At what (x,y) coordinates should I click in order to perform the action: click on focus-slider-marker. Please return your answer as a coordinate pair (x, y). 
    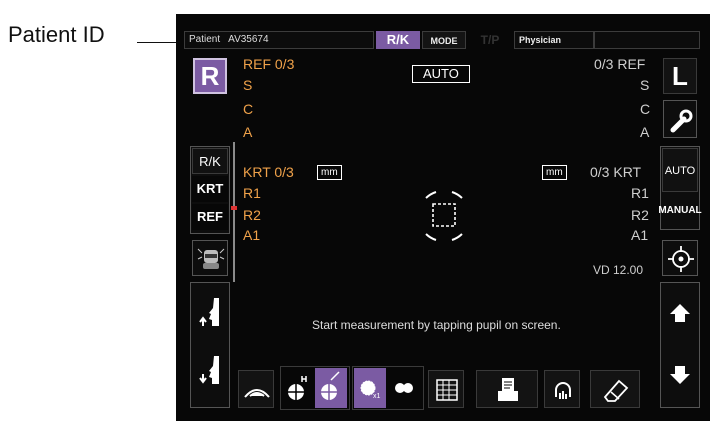
    Looking at the image, I should click on (234, 208).